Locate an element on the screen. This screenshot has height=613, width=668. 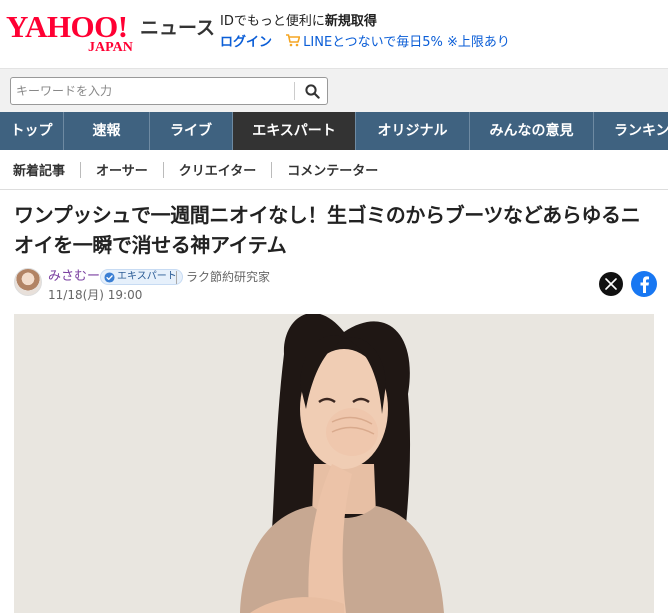
subnav-commentators: コメンテーター is located at coordinates (332, 169).